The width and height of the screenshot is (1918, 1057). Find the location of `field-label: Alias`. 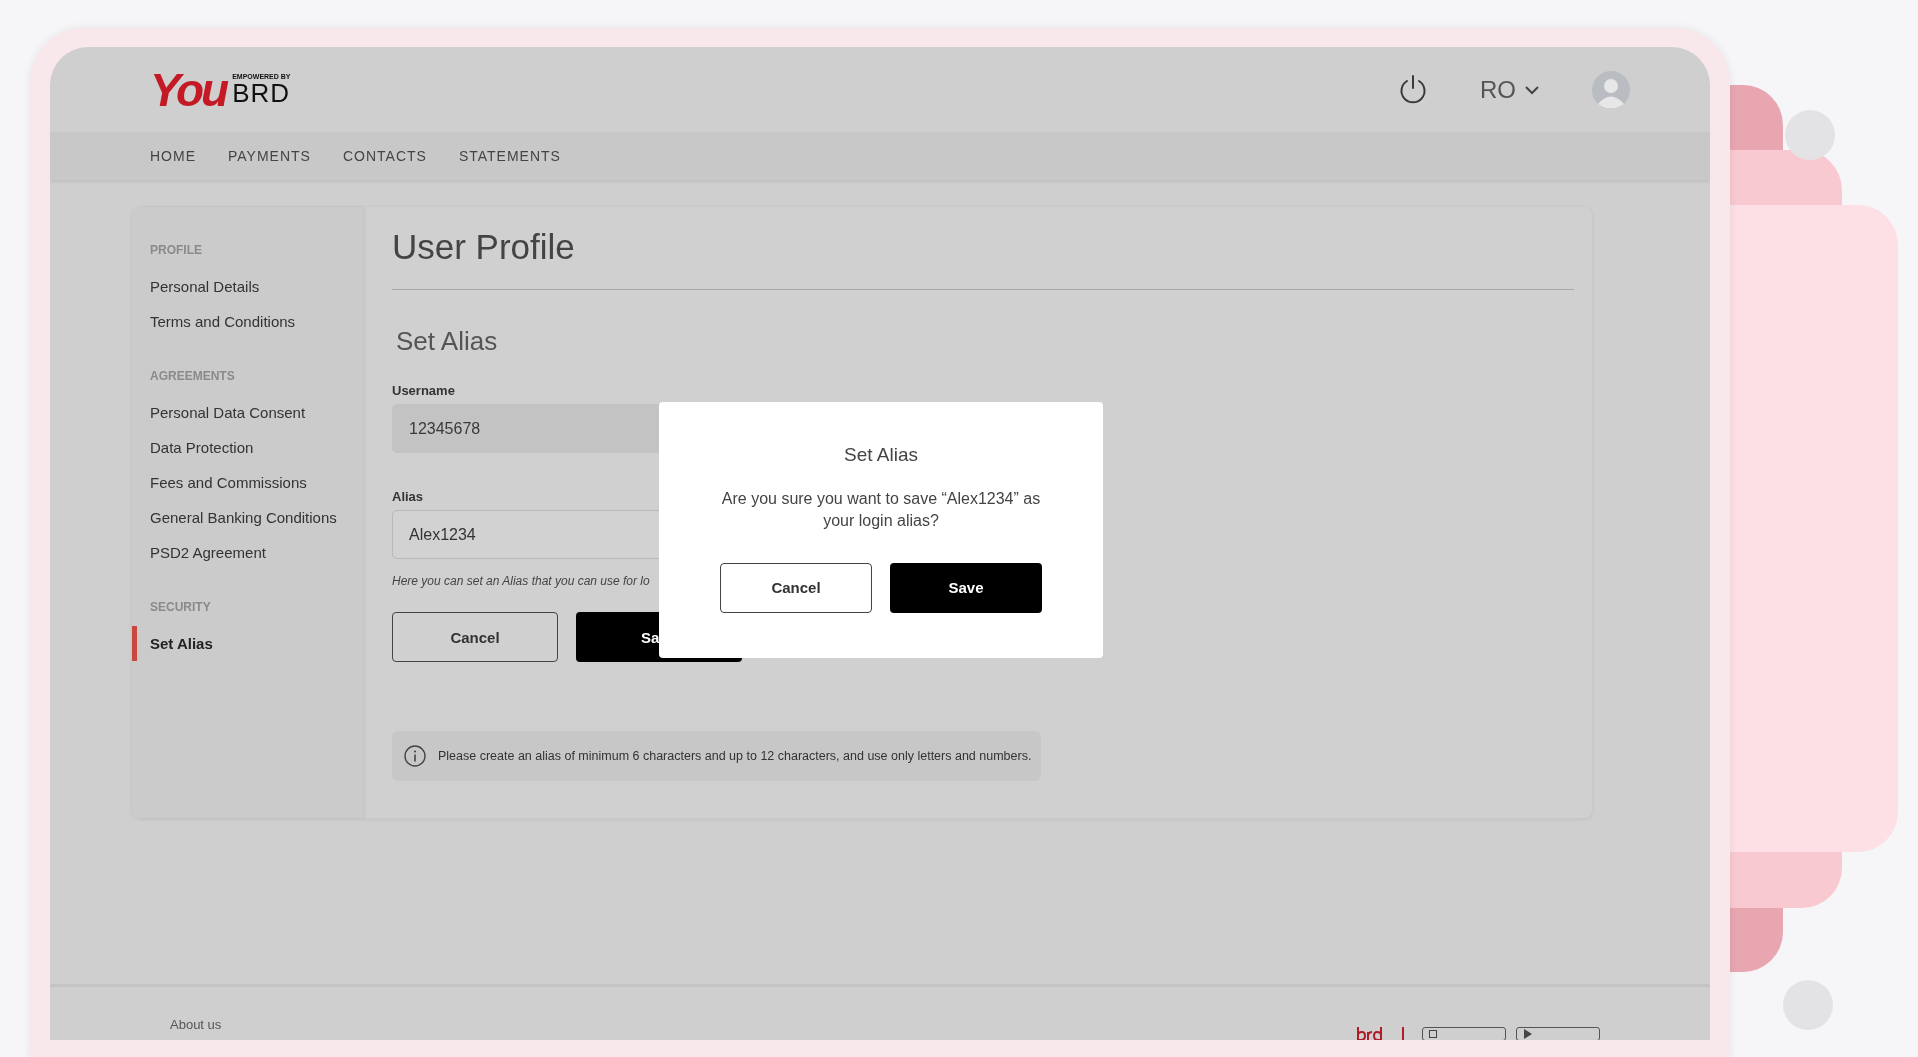

field-label: Alias is located at coordinates (408, 496).